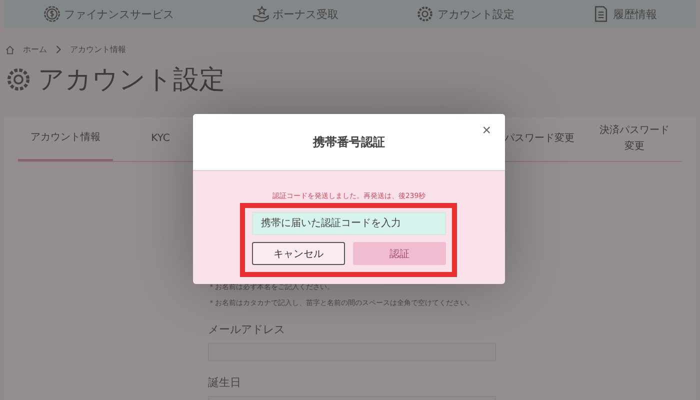 The height and width of the screenshot is (400, 700). What do you see at coordinates (261, 14) in the screenshot?
I see `hand-star-icon` at bounding box center [261, 14].